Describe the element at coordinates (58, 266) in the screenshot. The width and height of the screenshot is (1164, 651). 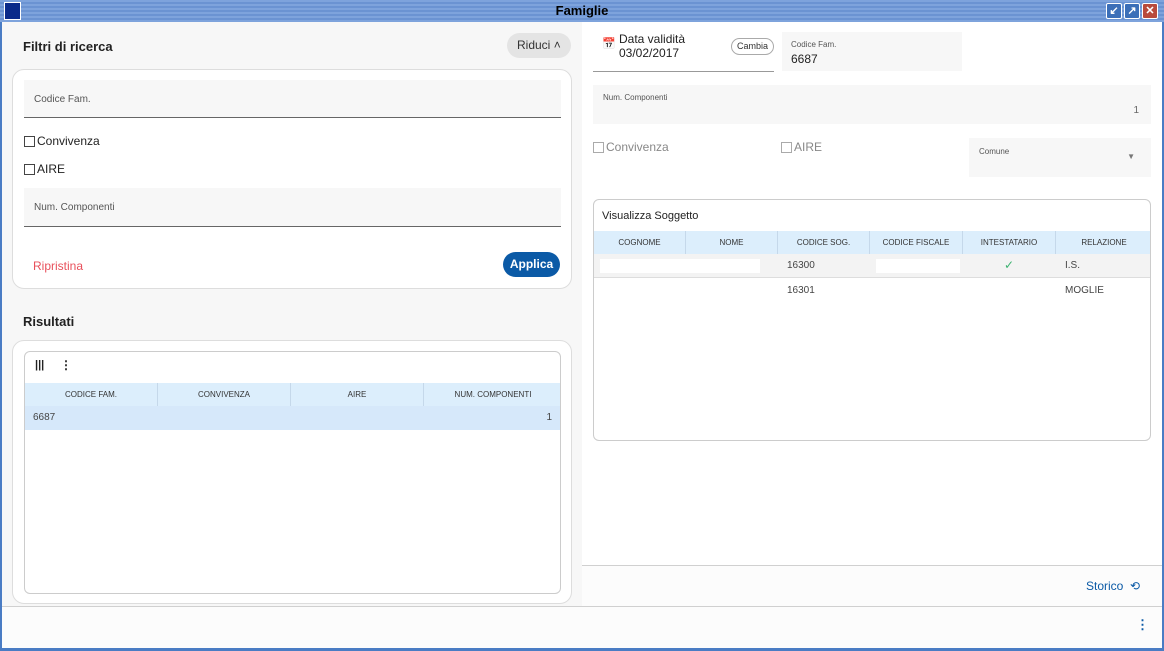
I see `reset-button: Ripristina` at that location.